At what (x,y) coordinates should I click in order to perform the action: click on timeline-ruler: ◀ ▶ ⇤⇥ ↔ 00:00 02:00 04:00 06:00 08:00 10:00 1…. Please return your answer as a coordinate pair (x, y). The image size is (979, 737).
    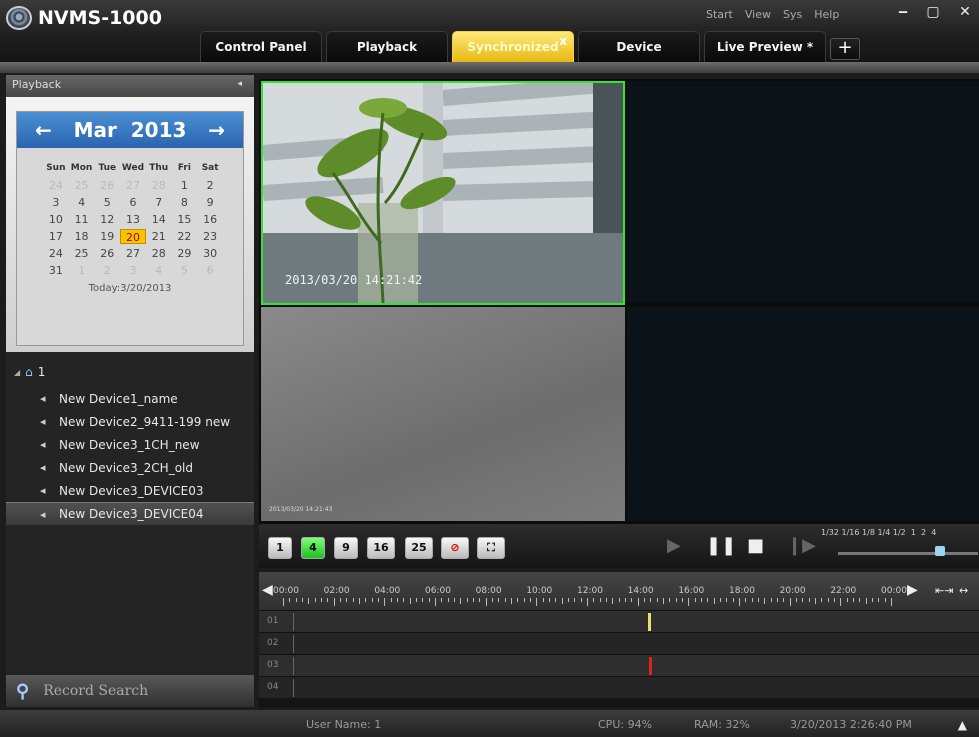
    Looking at the image, I should click on (619, 591).